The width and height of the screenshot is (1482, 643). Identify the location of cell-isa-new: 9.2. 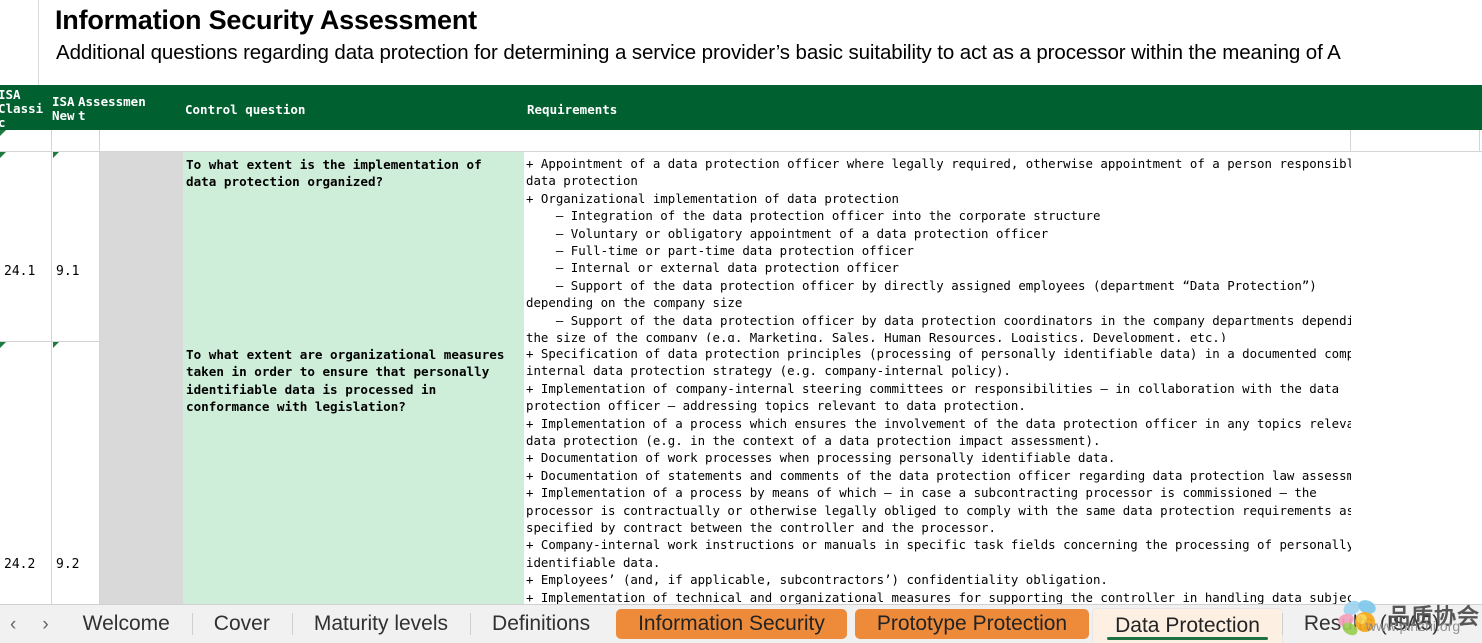
(76, 473).